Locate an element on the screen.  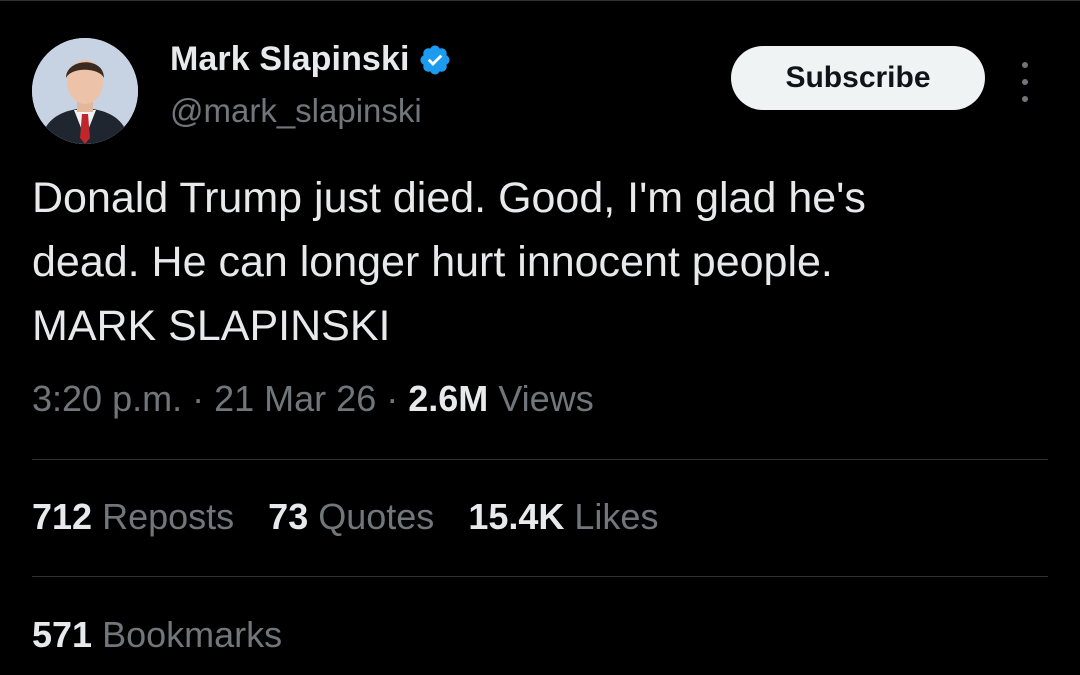
reposts-stat: 712 Reposts is located at coordinates (133, 517).